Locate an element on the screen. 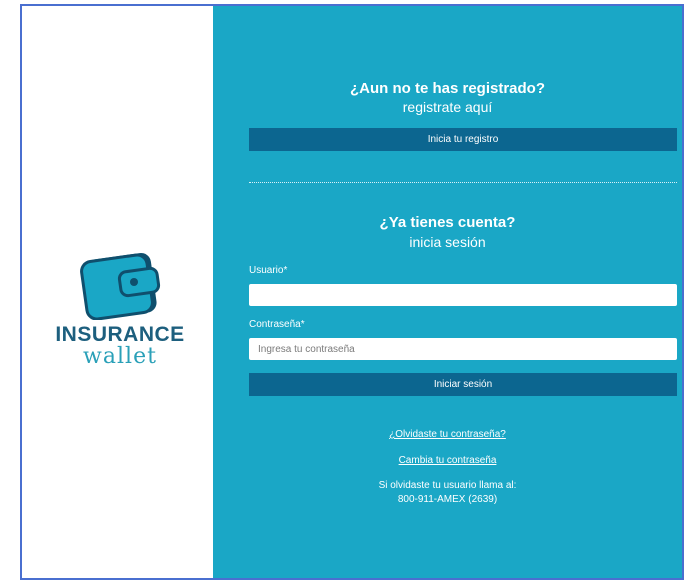 Image resolution: width=692 pixels, height=584 pixels. help-text-line1: Si olvidaste tu usuario llama al: is located at coordinates (447, 485).